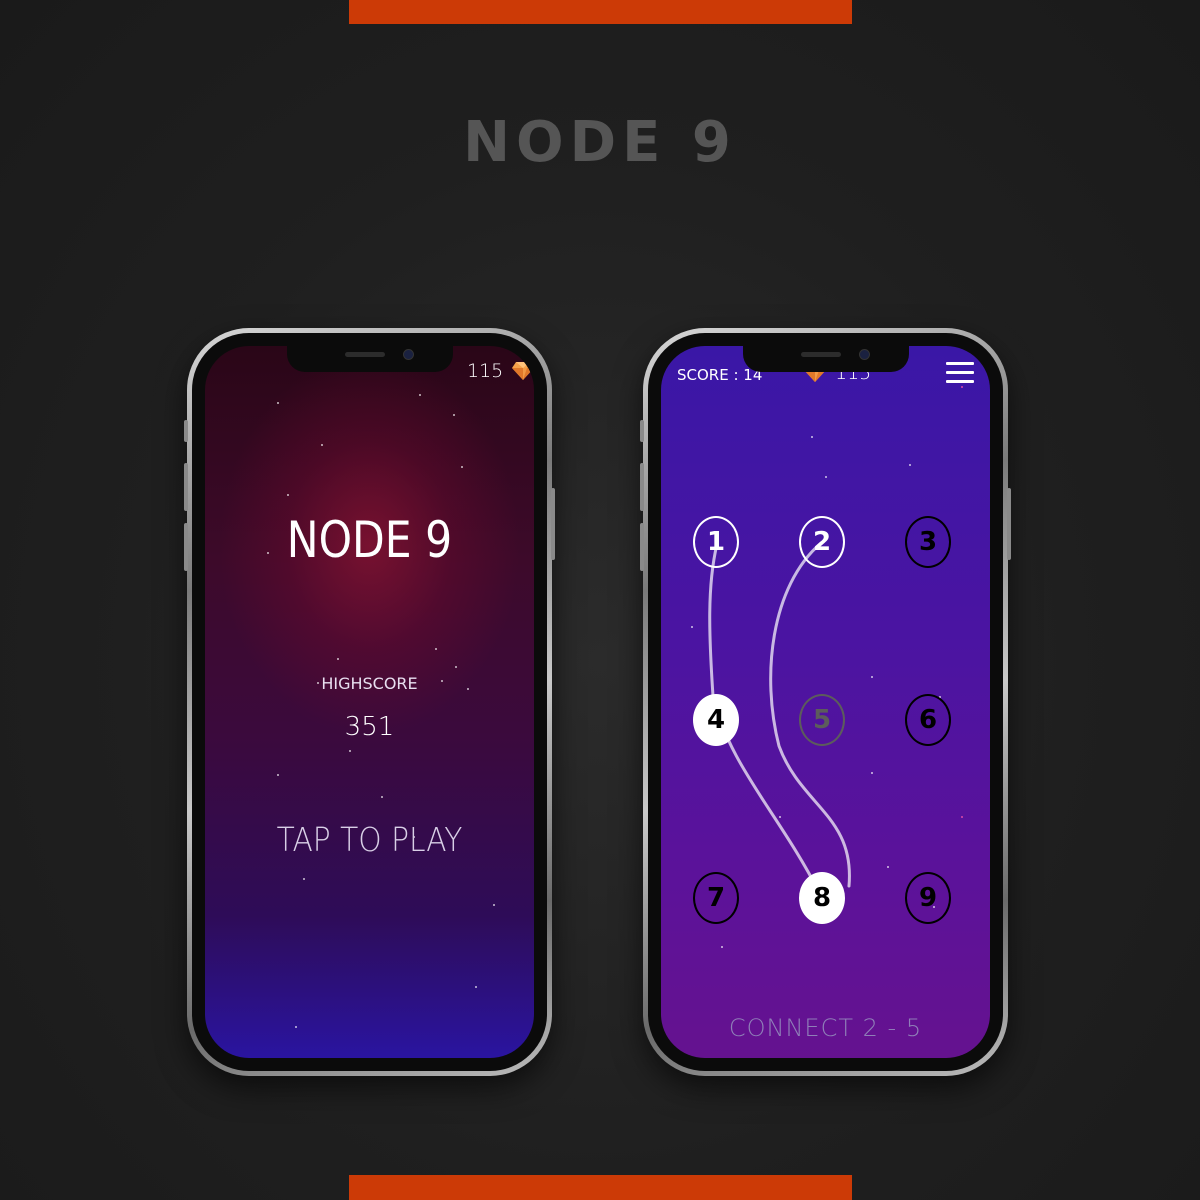 The image size is (1200, 1200). Describe the element at coordinates (369, 839) in the screenshot. I see `tap-to-play-button: TAP TO PLAY` at that location.